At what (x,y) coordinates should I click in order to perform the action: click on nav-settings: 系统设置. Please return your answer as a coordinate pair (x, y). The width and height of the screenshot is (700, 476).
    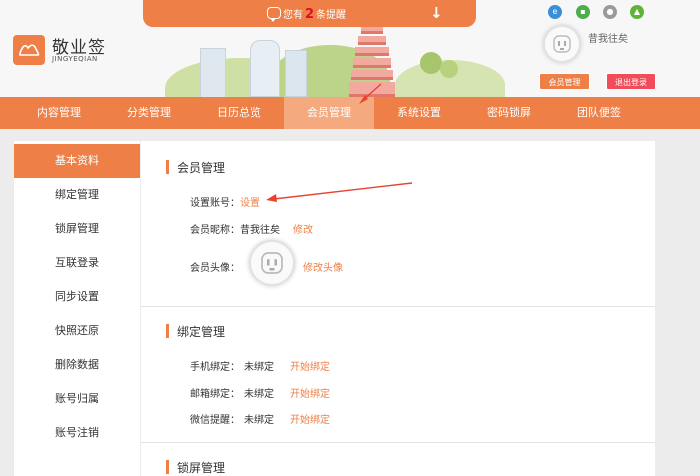
    Looking at the image, I should click on (419, 113).